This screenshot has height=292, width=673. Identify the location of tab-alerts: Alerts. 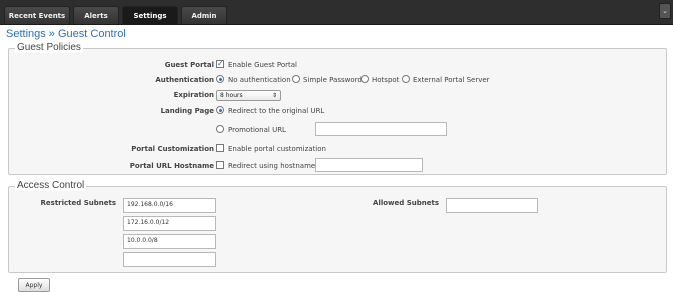
(96, 15).